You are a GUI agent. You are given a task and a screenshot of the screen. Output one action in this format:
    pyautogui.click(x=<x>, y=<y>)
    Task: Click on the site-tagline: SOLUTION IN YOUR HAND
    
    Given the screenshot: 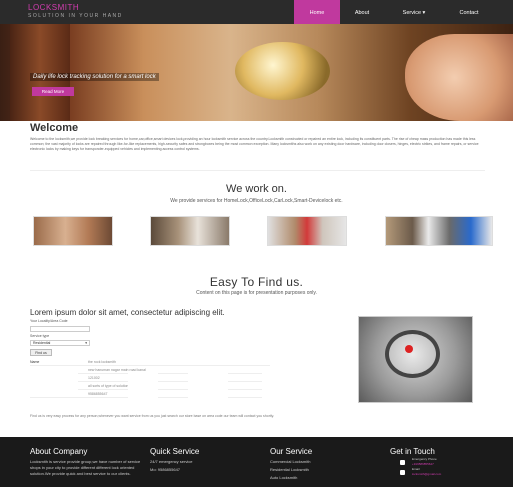 What is the action you would take?
    pyautogui.click(x=75, y=16)
    